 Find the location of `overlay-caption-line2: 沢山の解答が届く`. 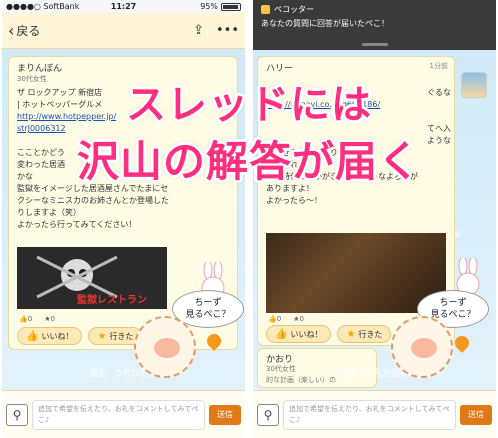

overlay-caption-line2: 沢山の解答が届く is located at coordinates (248, 161).